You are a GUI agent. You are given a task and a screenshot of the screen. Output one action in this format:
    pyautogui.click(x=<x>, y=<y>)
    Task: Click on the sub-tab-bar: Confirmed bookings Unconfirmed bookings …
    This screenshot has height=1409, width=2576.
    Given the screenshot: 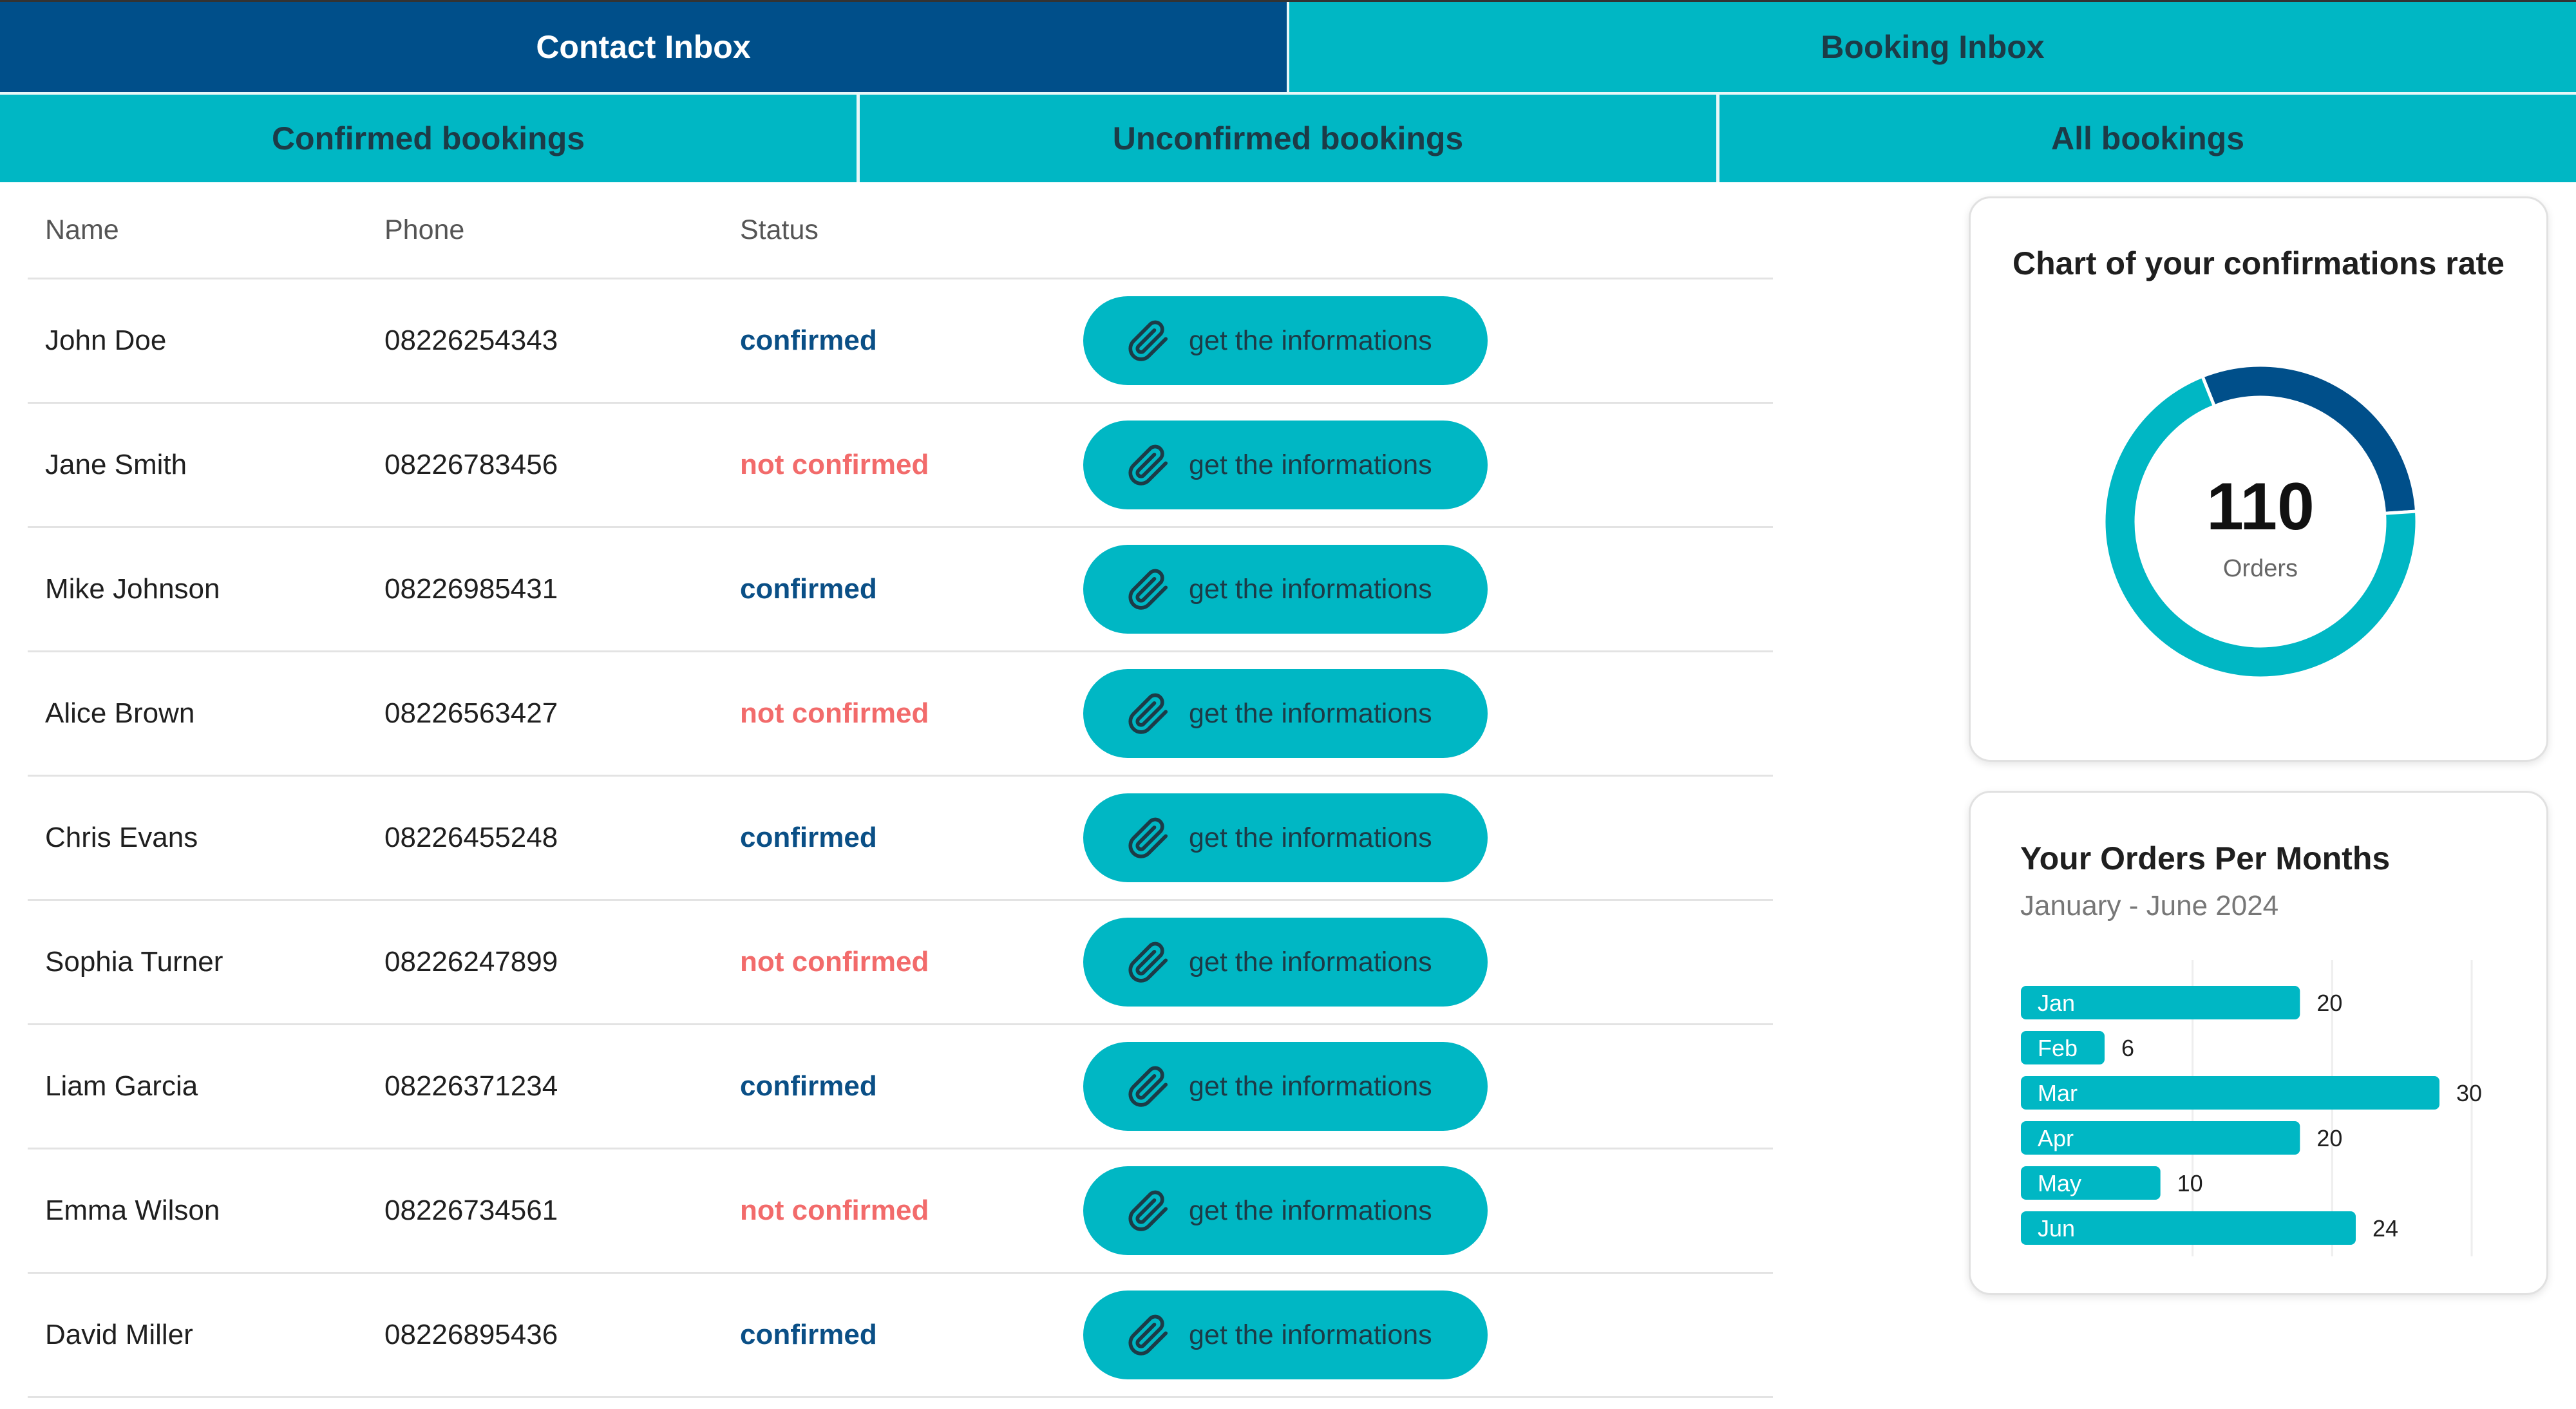 What is the action you would take?
    pyautogui.click(x=1288, y=137)
    